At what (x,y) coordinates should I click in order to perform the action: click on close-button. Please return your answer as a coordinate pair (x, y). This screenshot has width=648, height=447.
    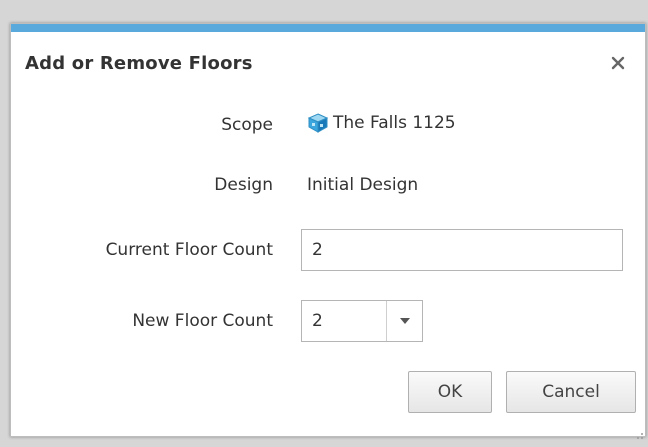
    Looking at the image, I should click on (618, 63).